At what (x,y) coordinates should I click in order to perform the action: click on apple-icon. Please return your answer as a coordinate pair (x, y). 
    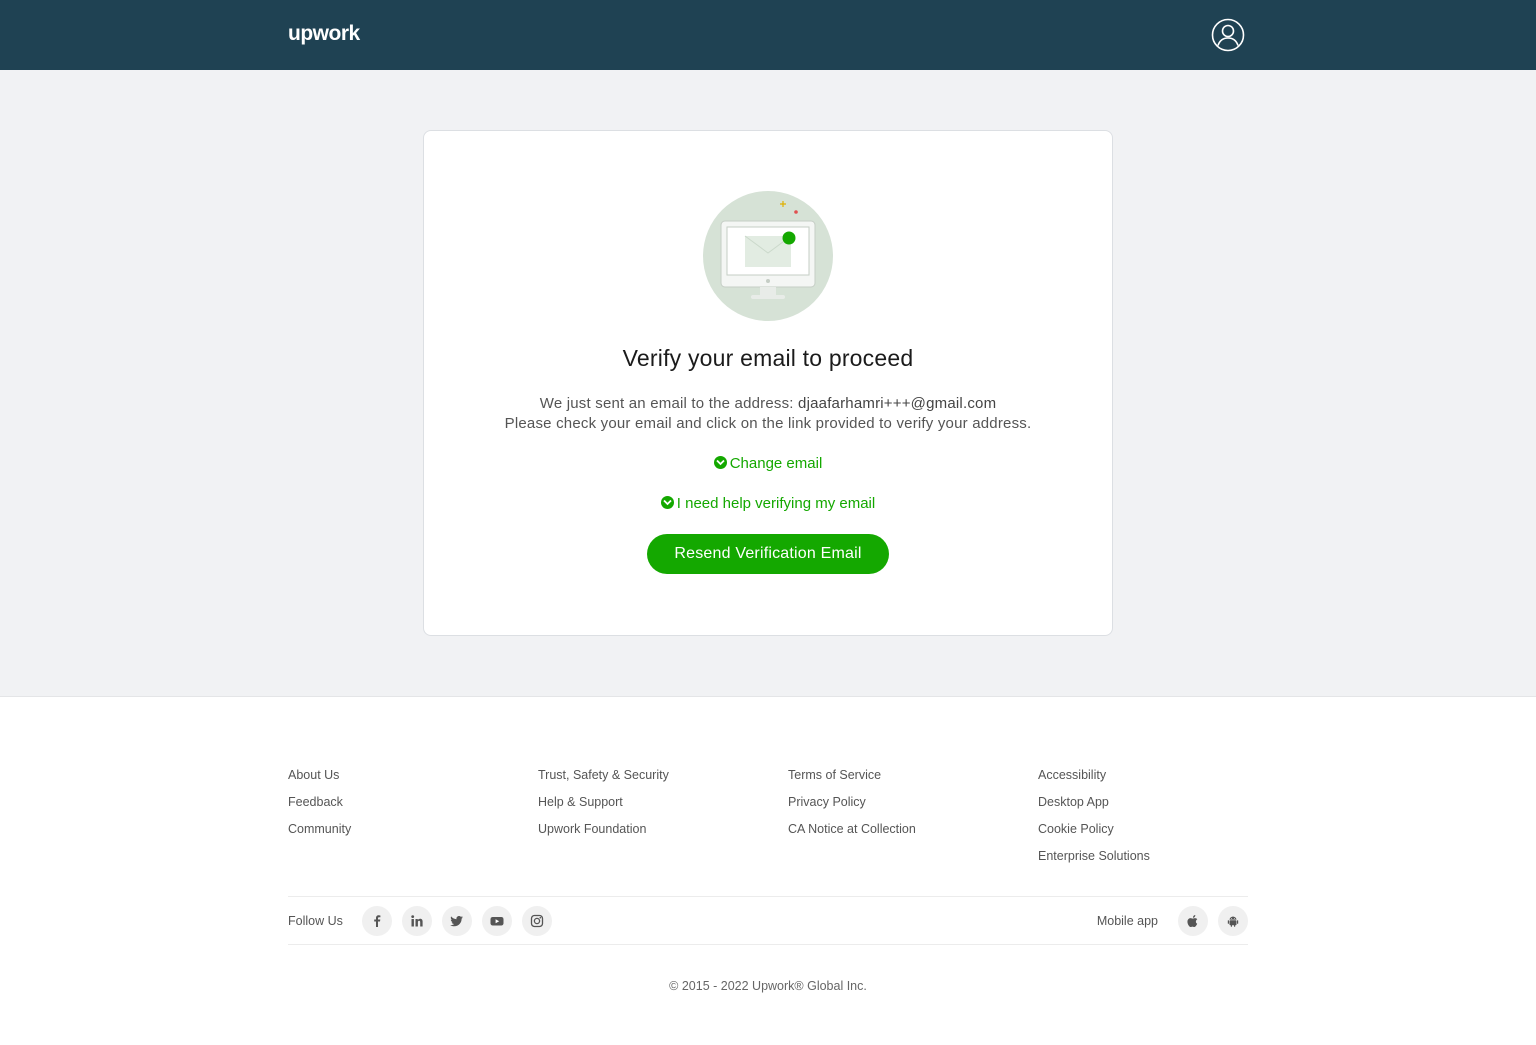
    Looking at the image, I should click on (1193, 921).